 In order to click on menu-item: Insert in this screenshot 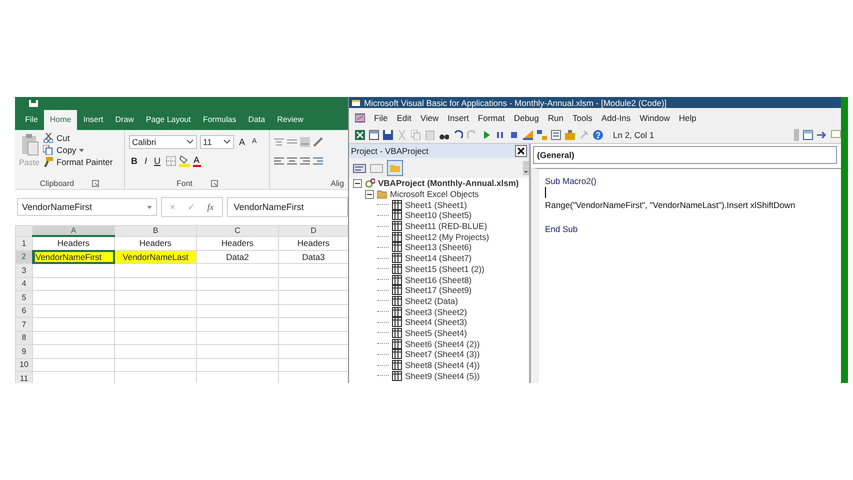, I will do `click(458, 117)`.